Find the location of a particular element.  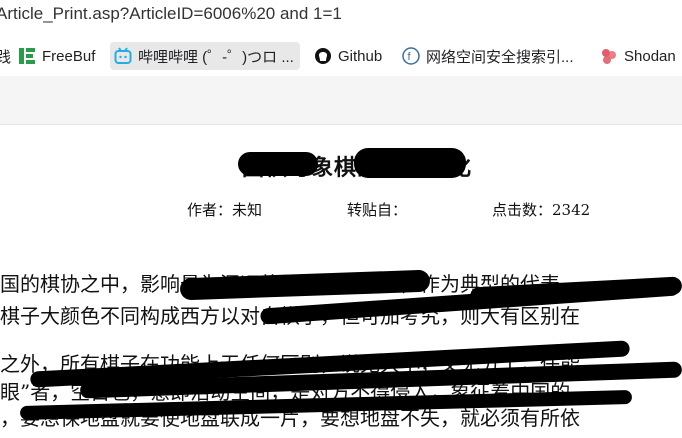

shodan-icon is located at coordinates (609, 56).